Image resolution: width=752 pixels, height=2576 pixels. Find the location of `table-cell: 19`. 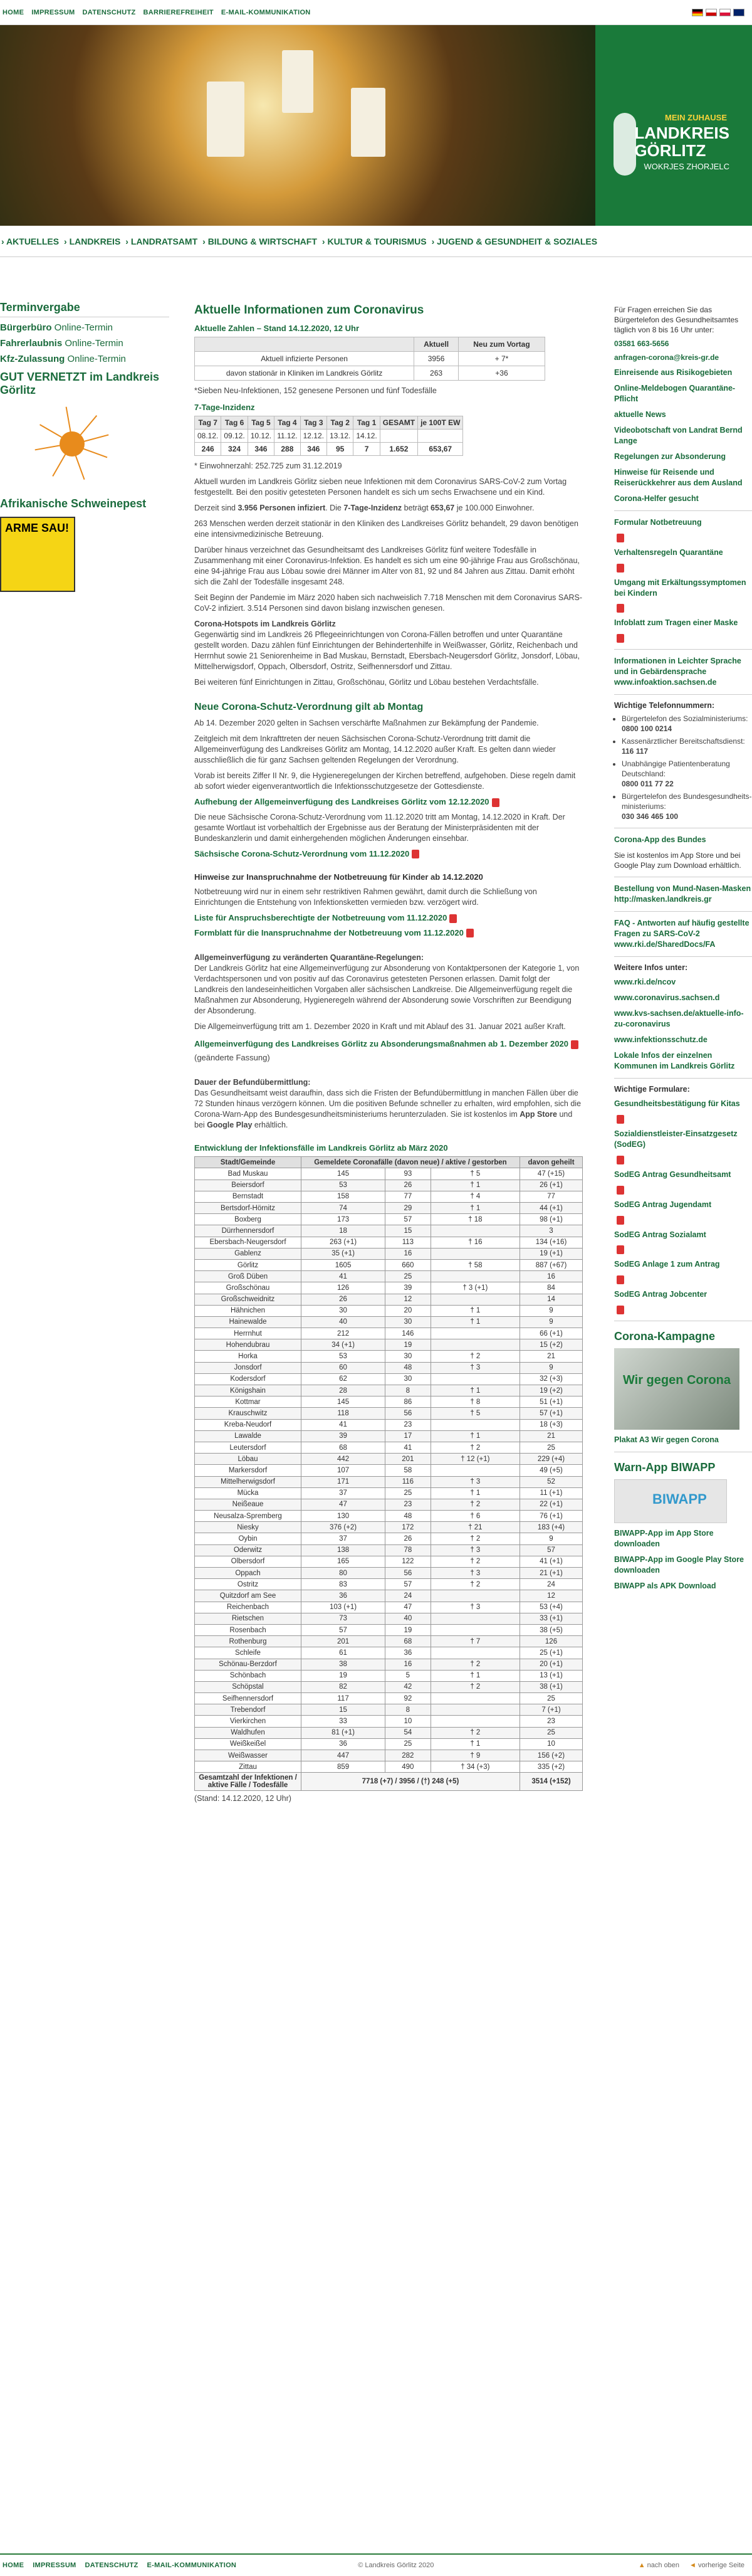

table-cell: 19 is located at coordinates (408, 1630).